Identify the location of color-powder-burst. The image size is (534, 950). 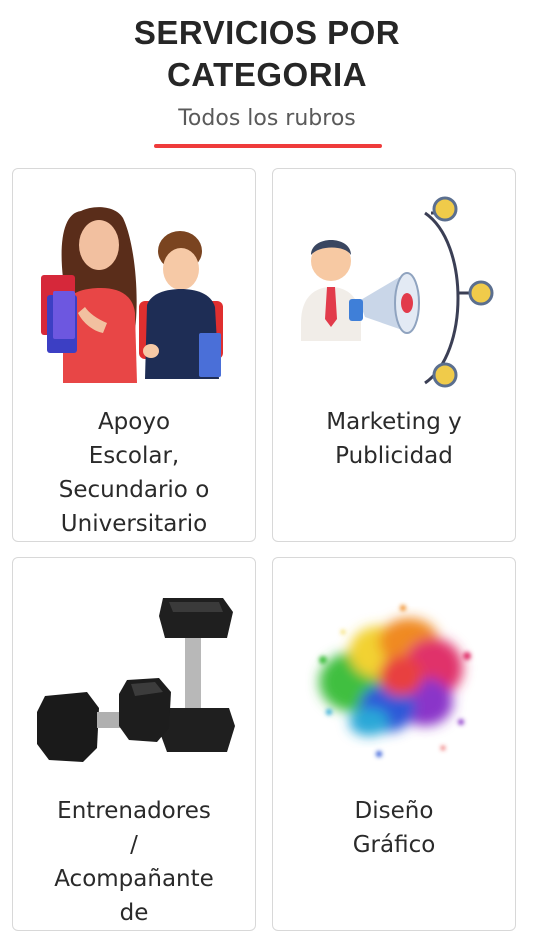
(395, 681).